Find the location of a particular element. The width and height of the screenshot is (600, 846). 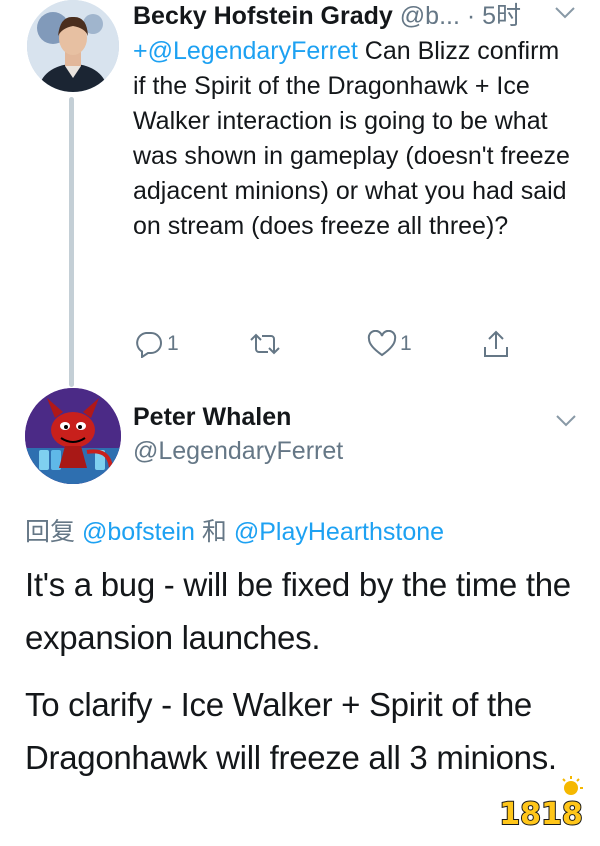

share-icon is located at coordinates (496, 344).